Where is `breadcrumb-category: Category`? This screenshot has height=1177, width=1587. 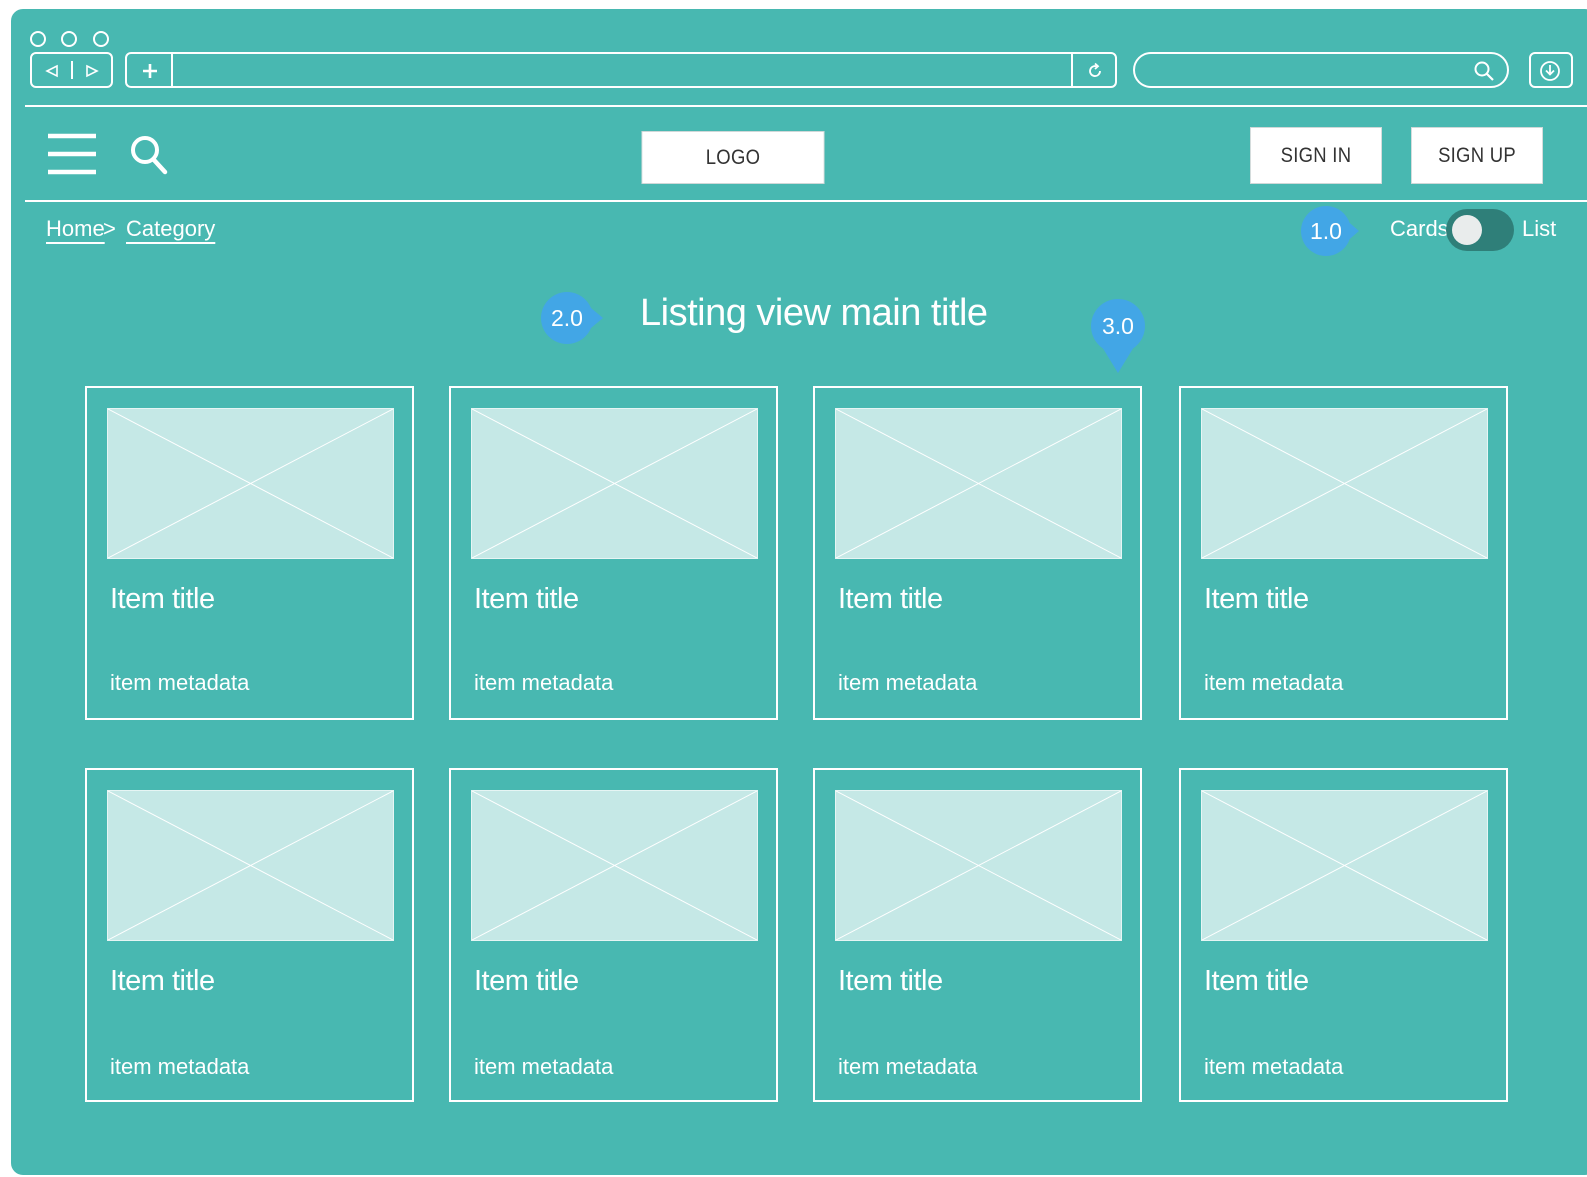
breadcrumb-category: Category is located at coordinates (170, 229).